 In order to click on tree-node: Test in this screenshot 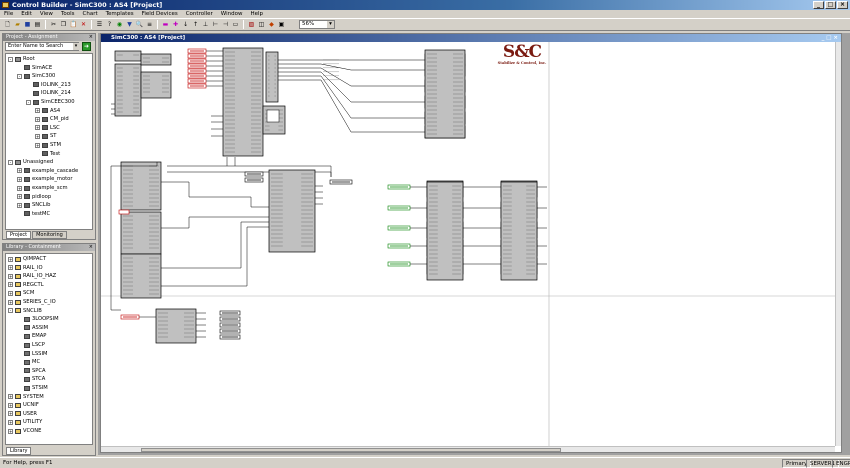, I will do `click(47, 154)`.